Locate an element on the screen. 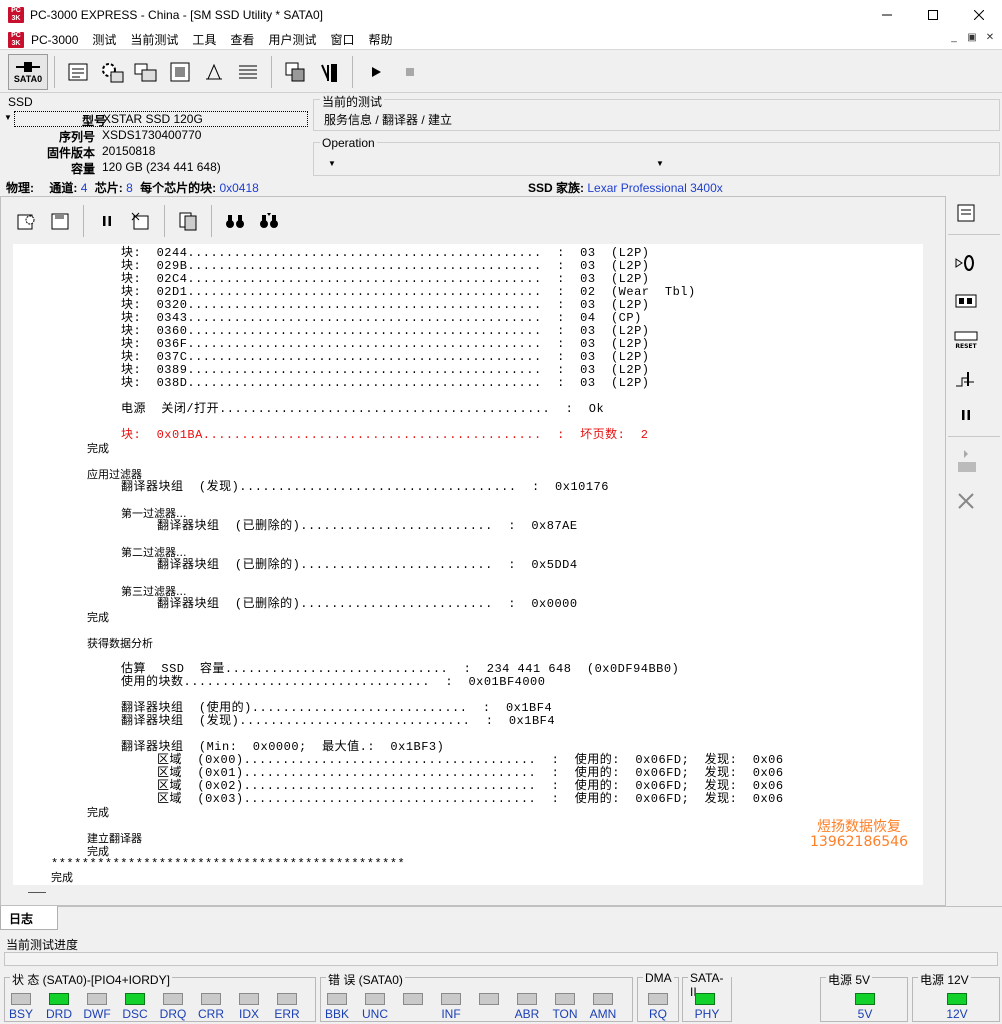  menu-window: 窗口 is located at coordinates (342, 39).